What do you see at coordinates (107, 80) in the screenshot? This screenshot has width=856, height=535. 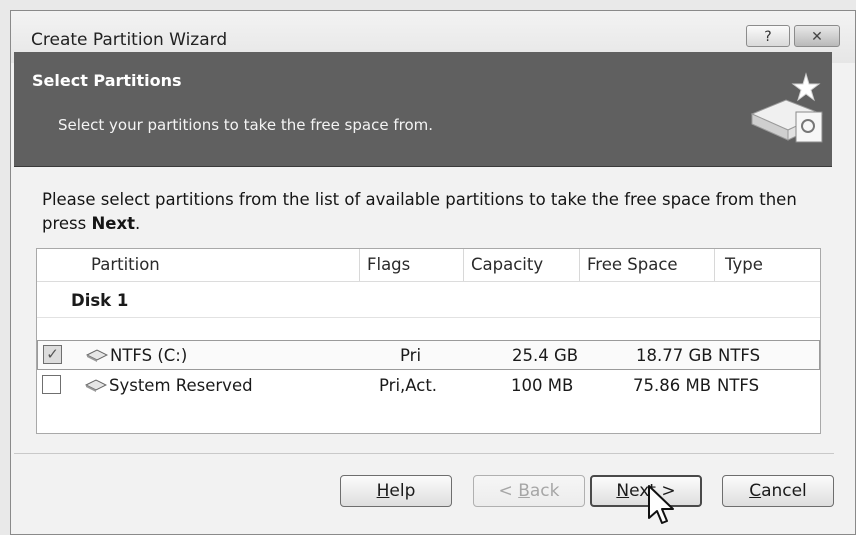 I see `step-title: Select Partitions` at bounding box center [107, 80].